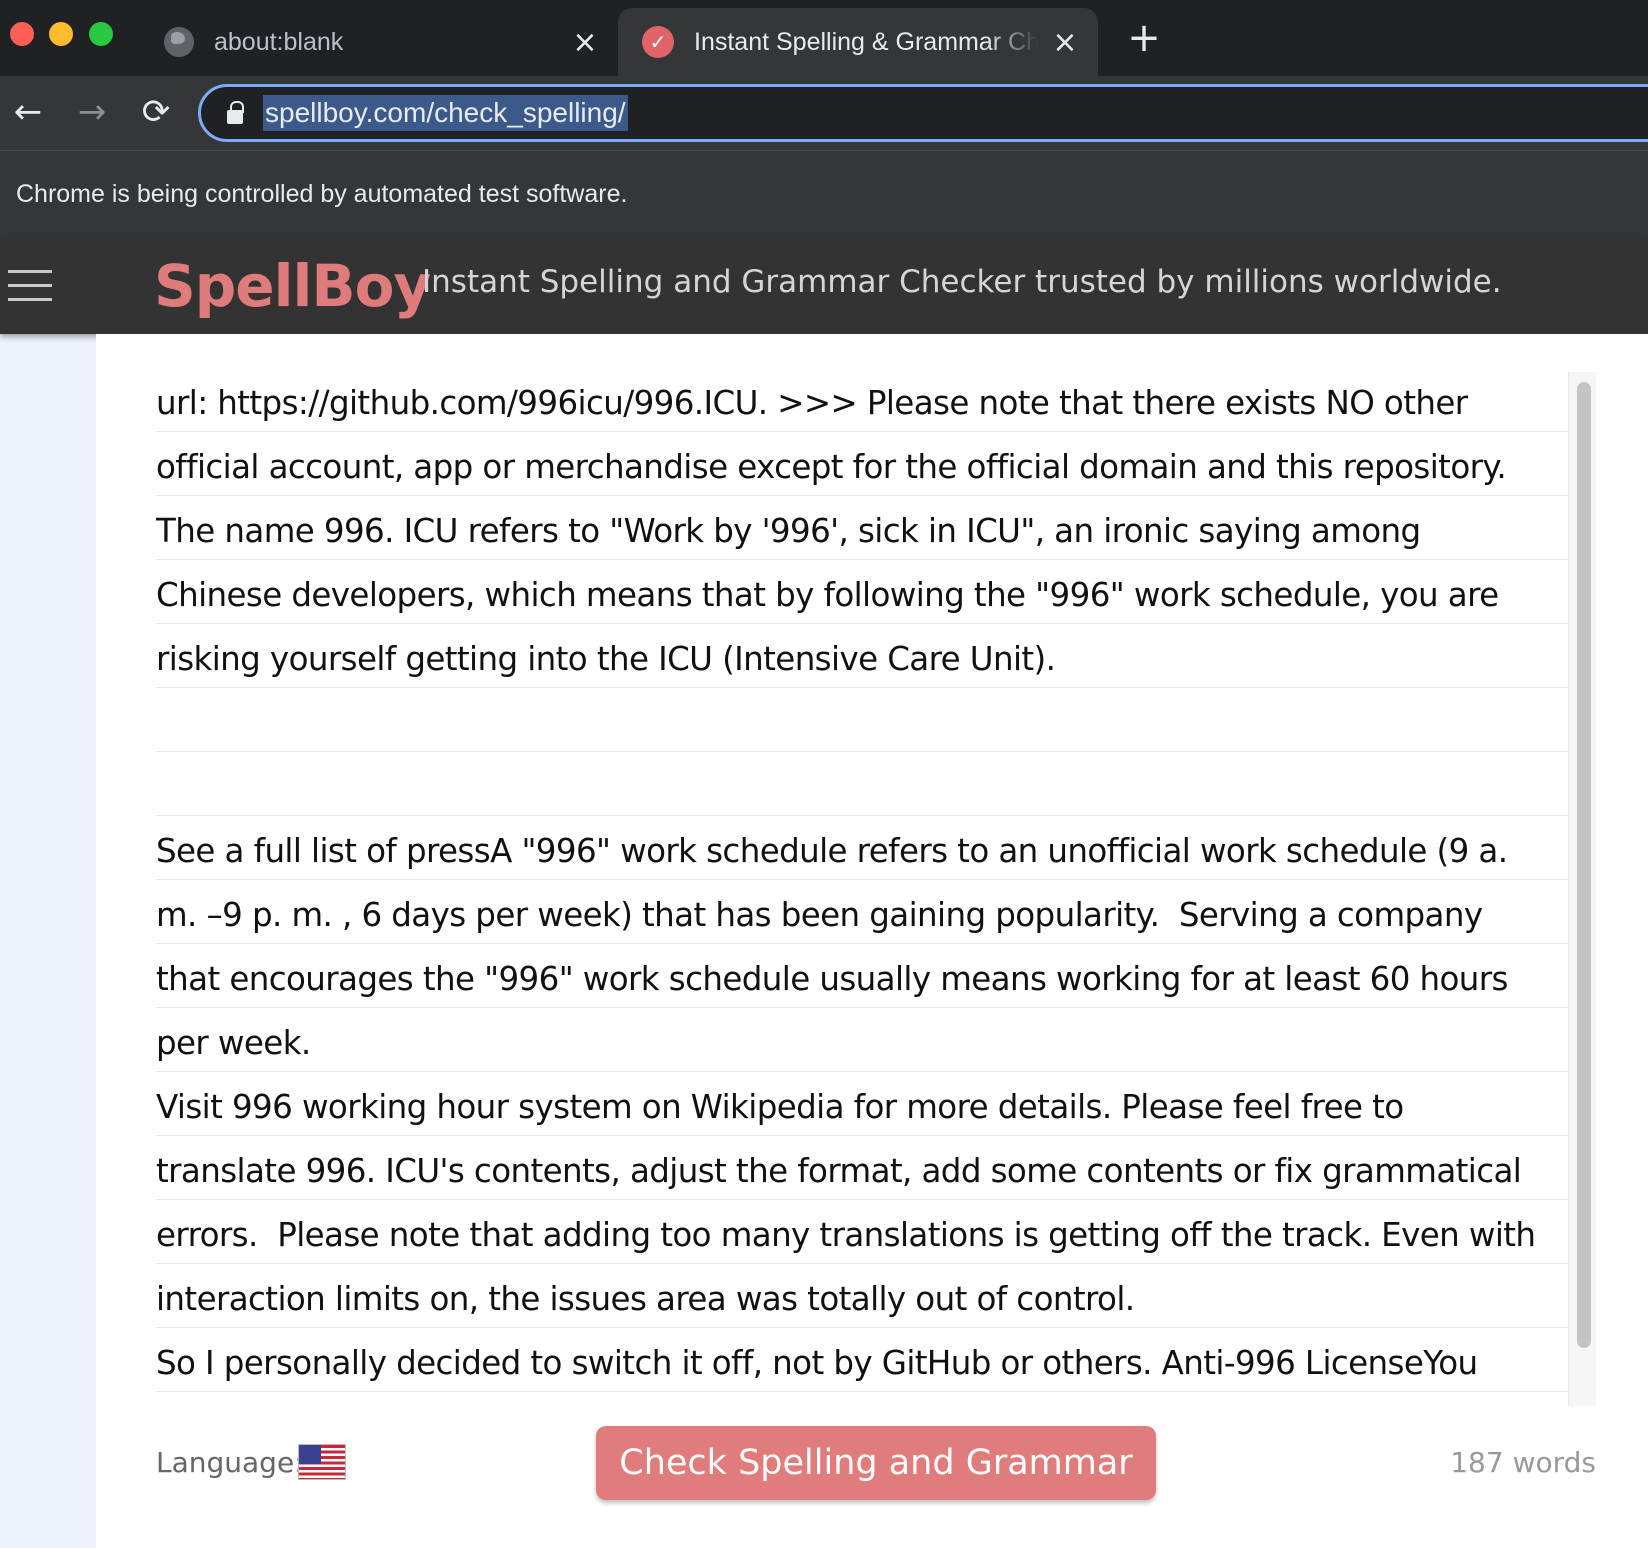  I want to click on us-flag-icon, so click(322, 1462).